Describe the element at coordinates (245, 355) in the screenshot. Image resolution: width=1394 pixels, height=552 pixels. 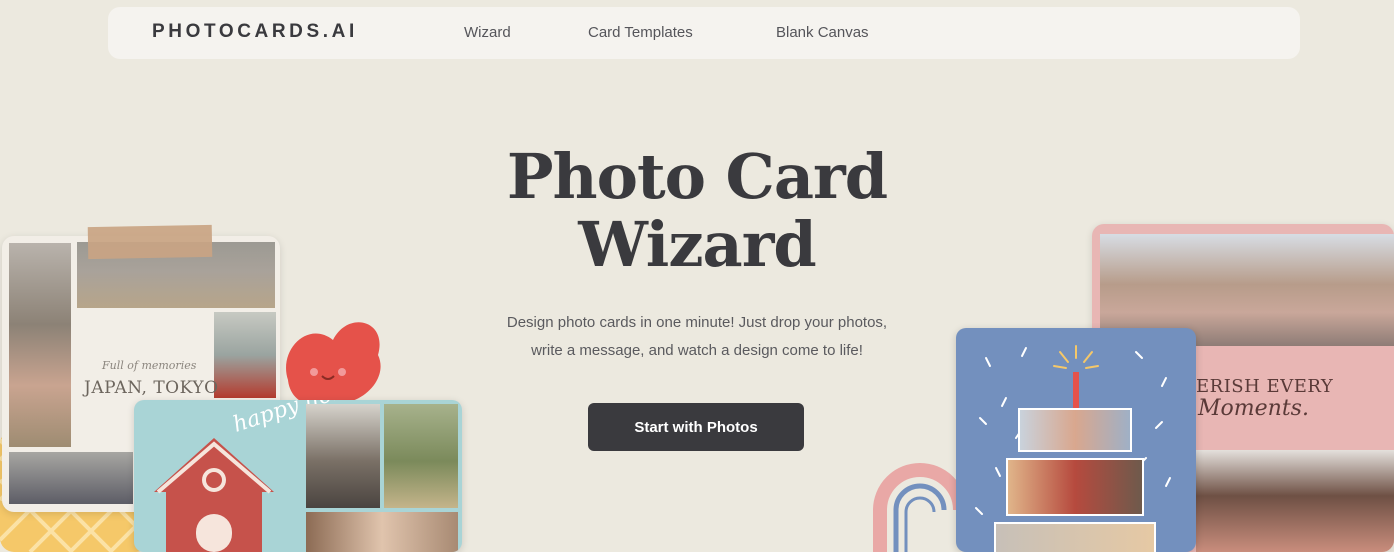
I see `photo-vending-machine` at that location.